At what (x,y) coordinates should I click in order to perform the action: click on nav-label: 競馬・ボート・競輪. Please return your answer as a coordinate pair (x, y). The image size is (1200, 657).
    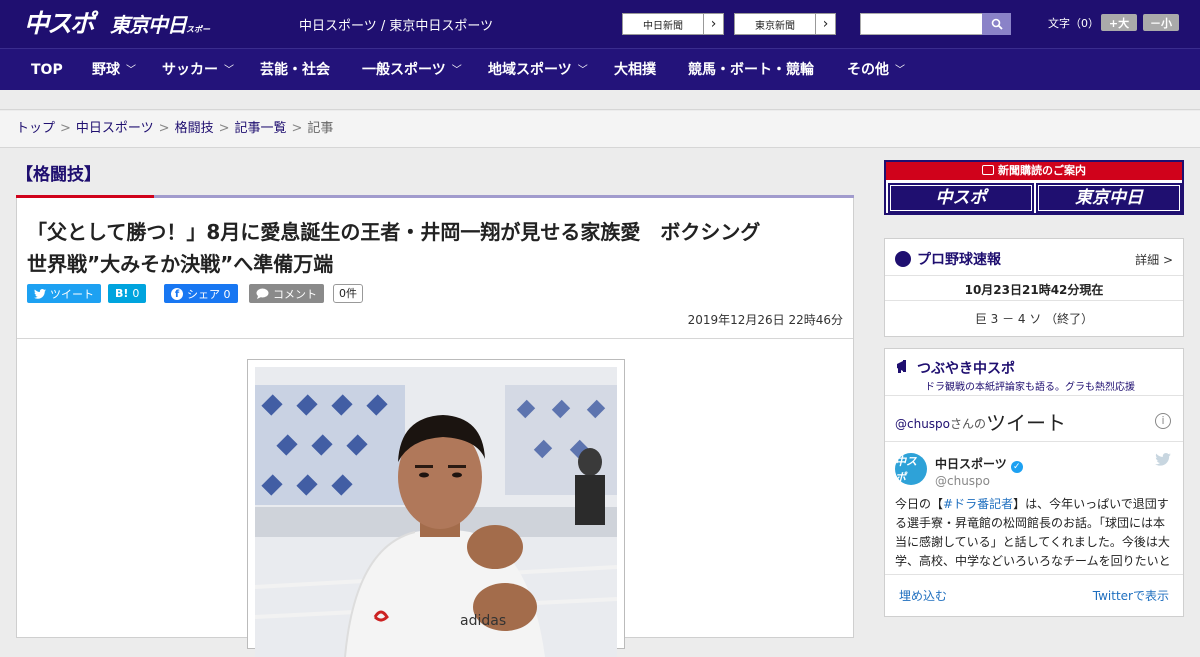
    Looking at the image, I should click on (751, 70).